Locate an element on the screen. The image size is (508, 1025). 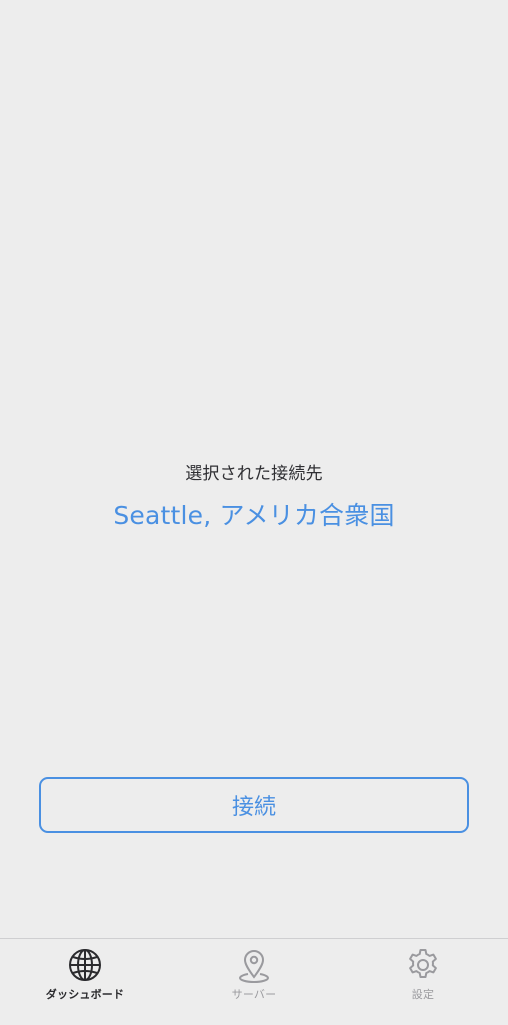
selected-destination-label: 選択された接続先 is located at coordinates (254, 474).